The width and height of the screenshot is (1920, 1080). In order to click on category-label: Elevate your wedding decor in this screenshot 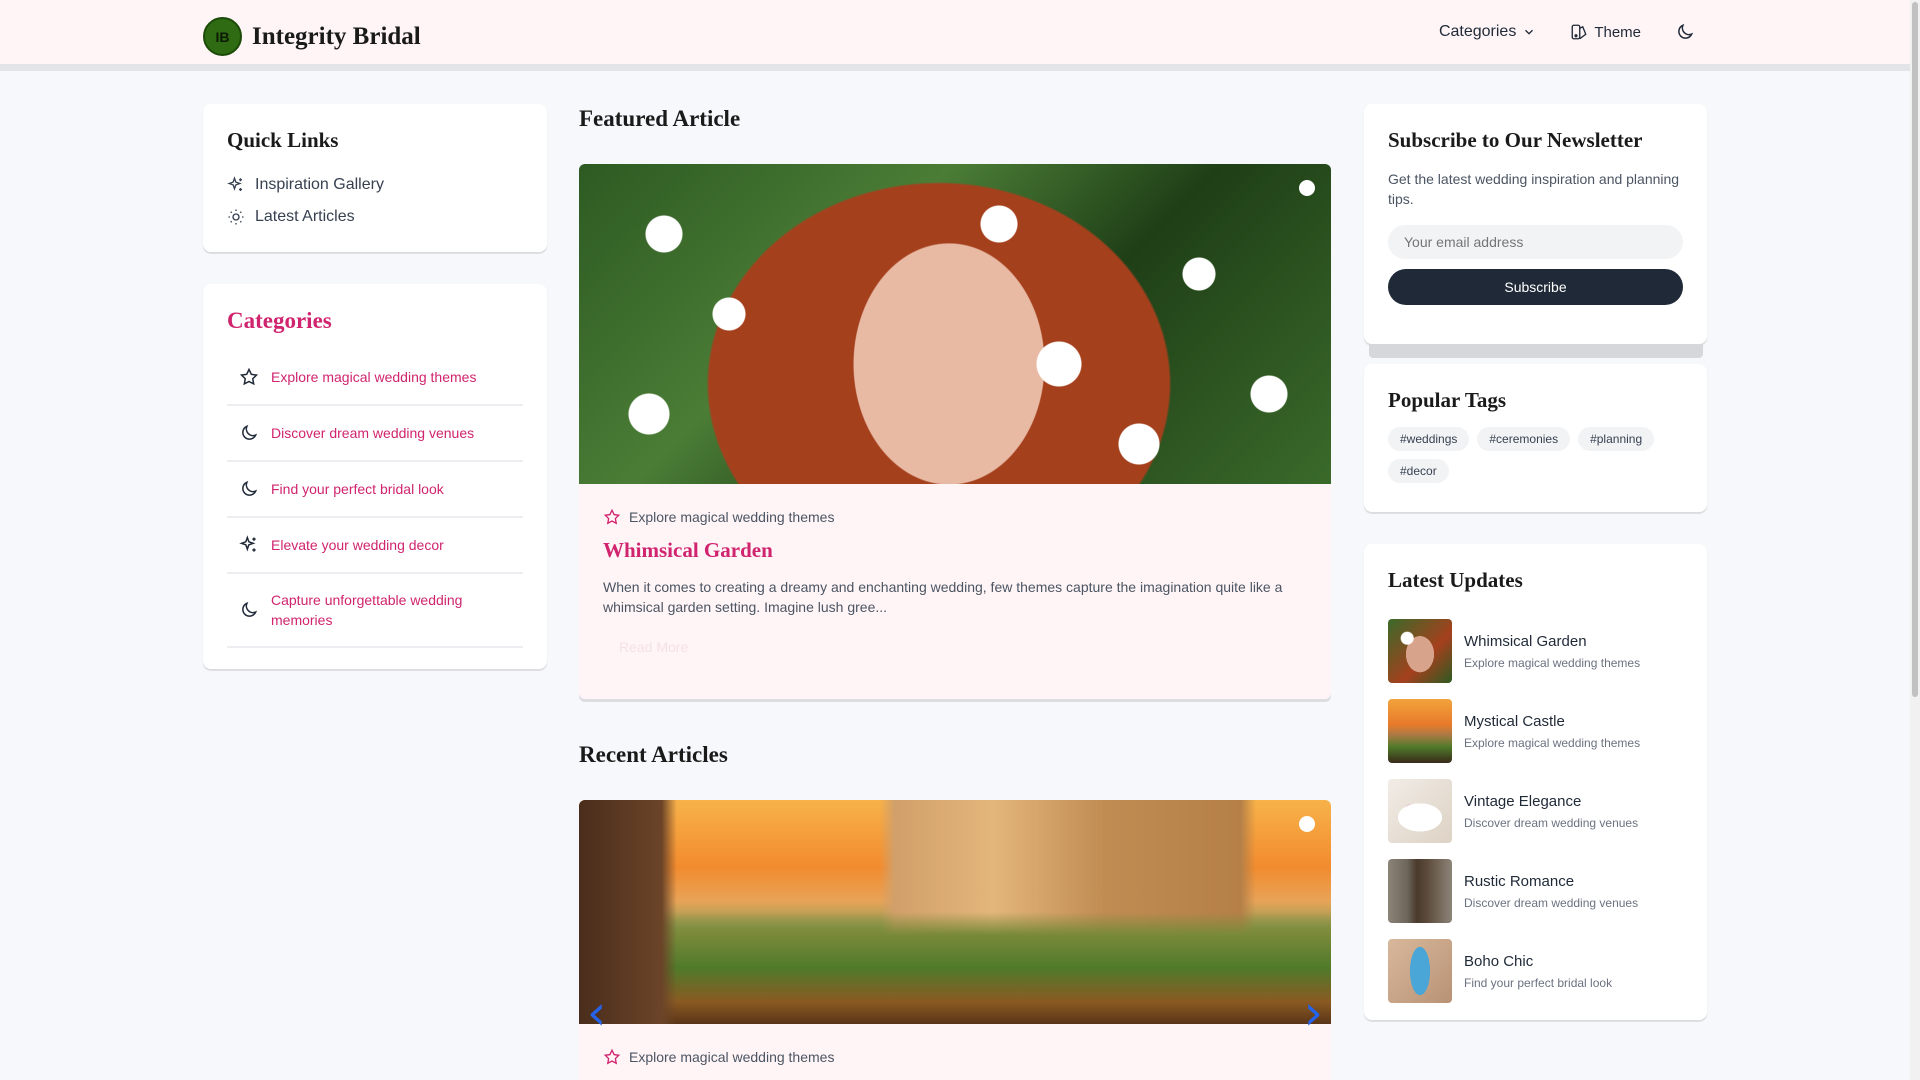, I will do `click(357, 545)`.